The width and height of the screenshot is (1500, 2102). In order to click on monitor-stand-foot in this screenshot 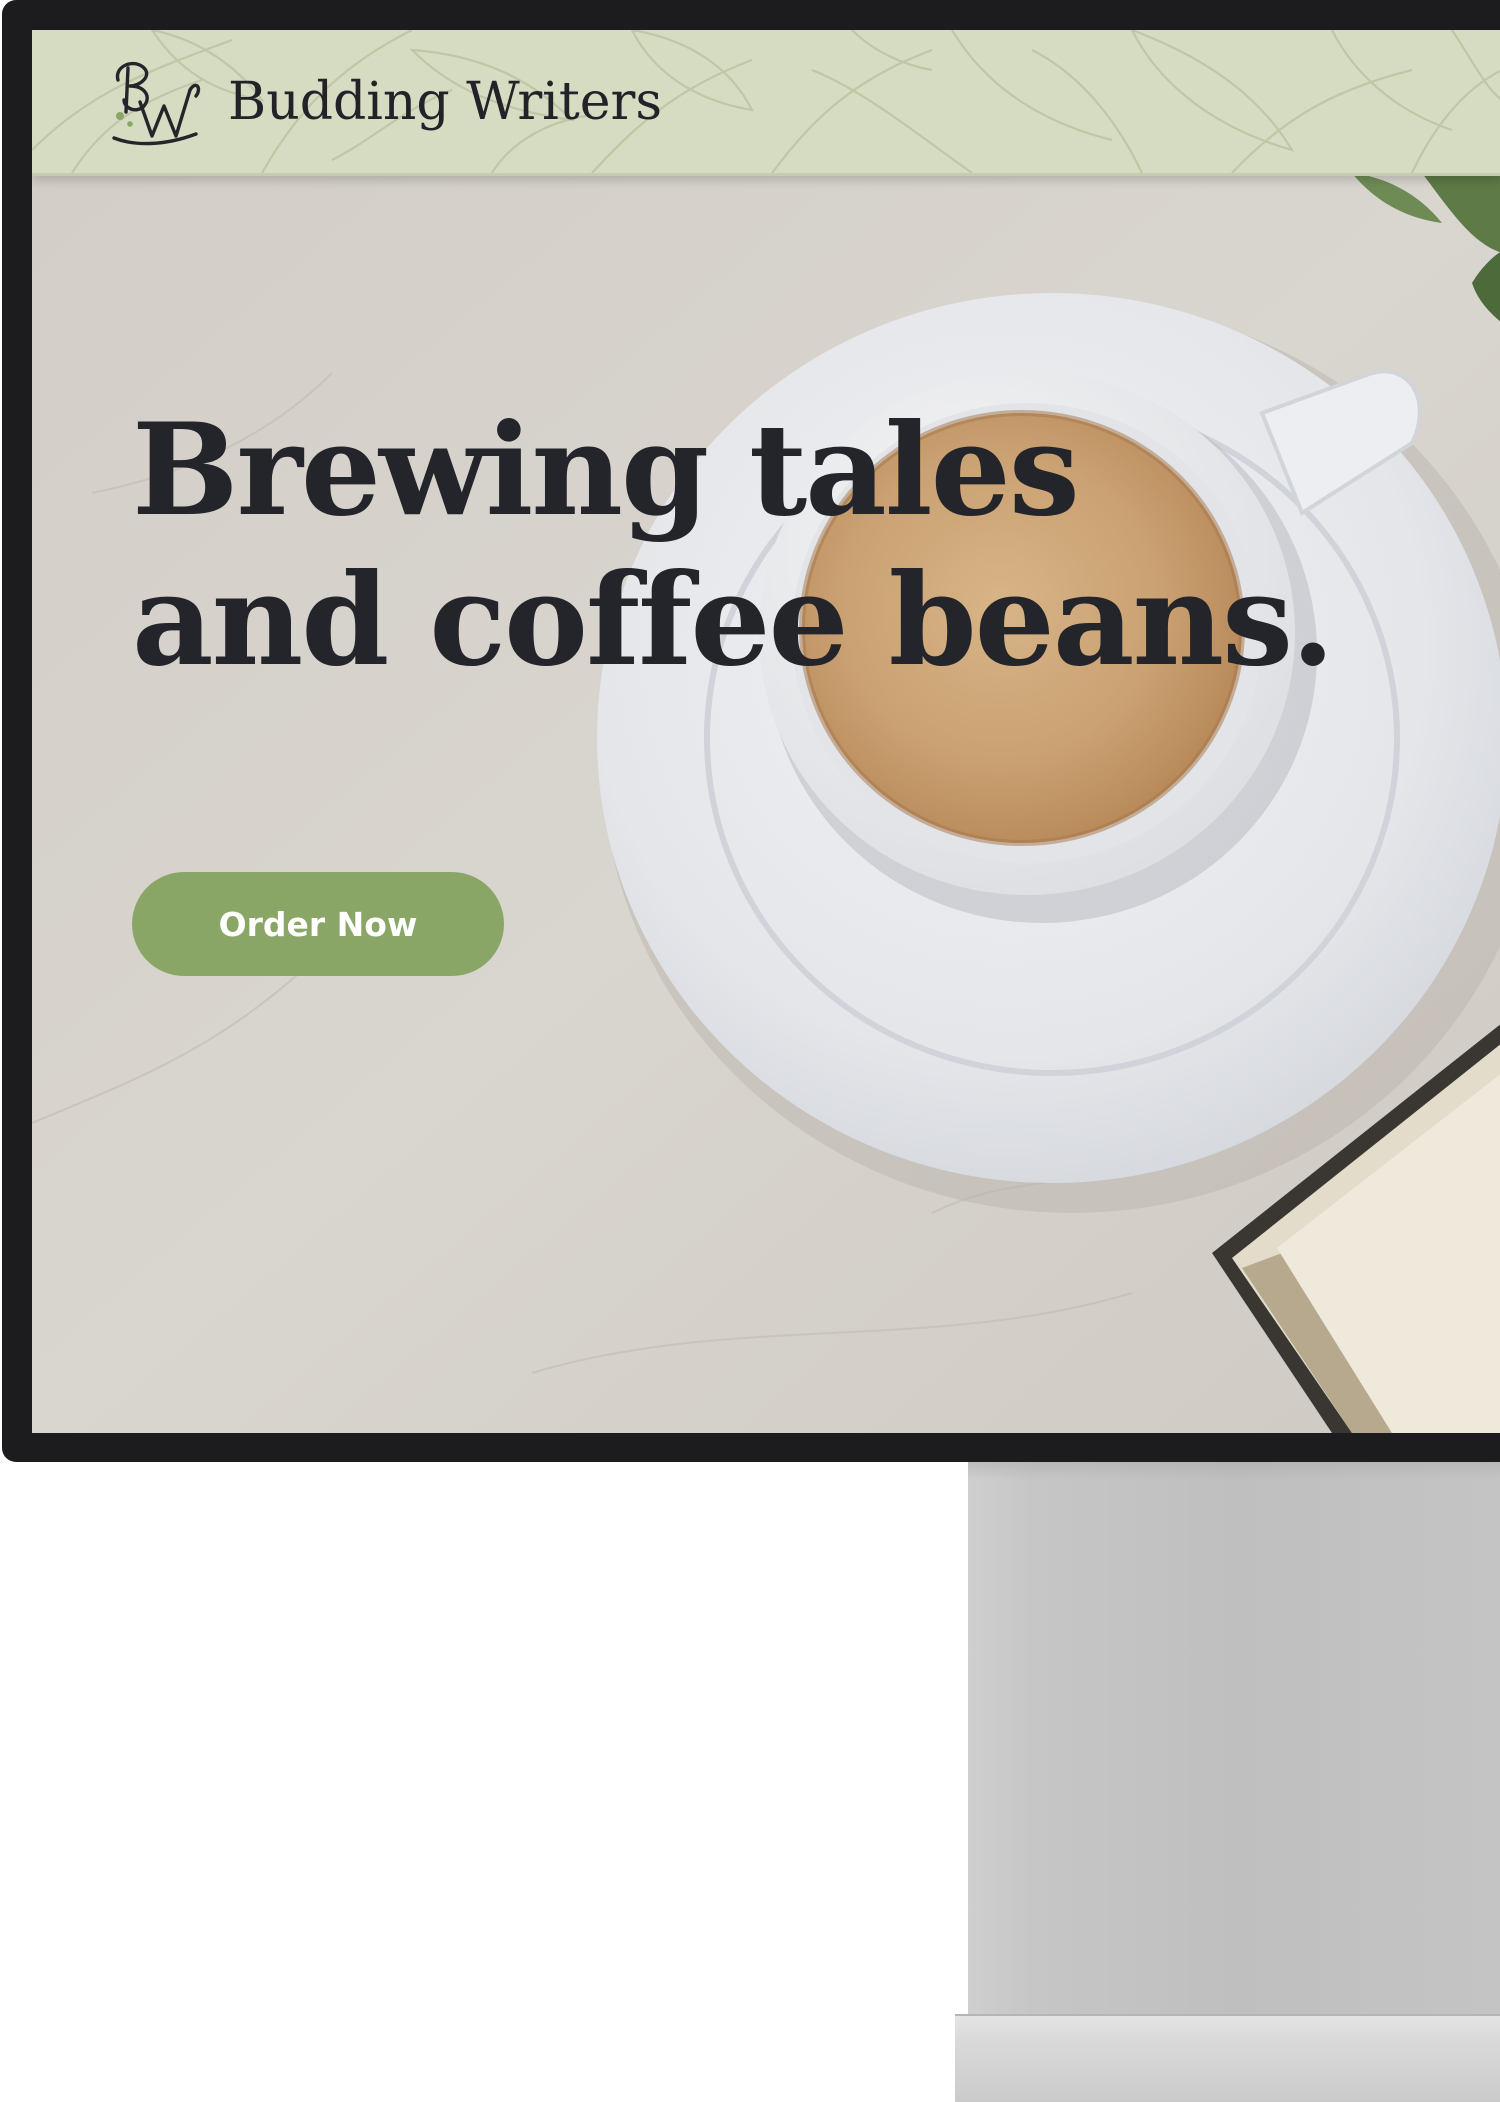, I will do `click(1227, 2058)`.